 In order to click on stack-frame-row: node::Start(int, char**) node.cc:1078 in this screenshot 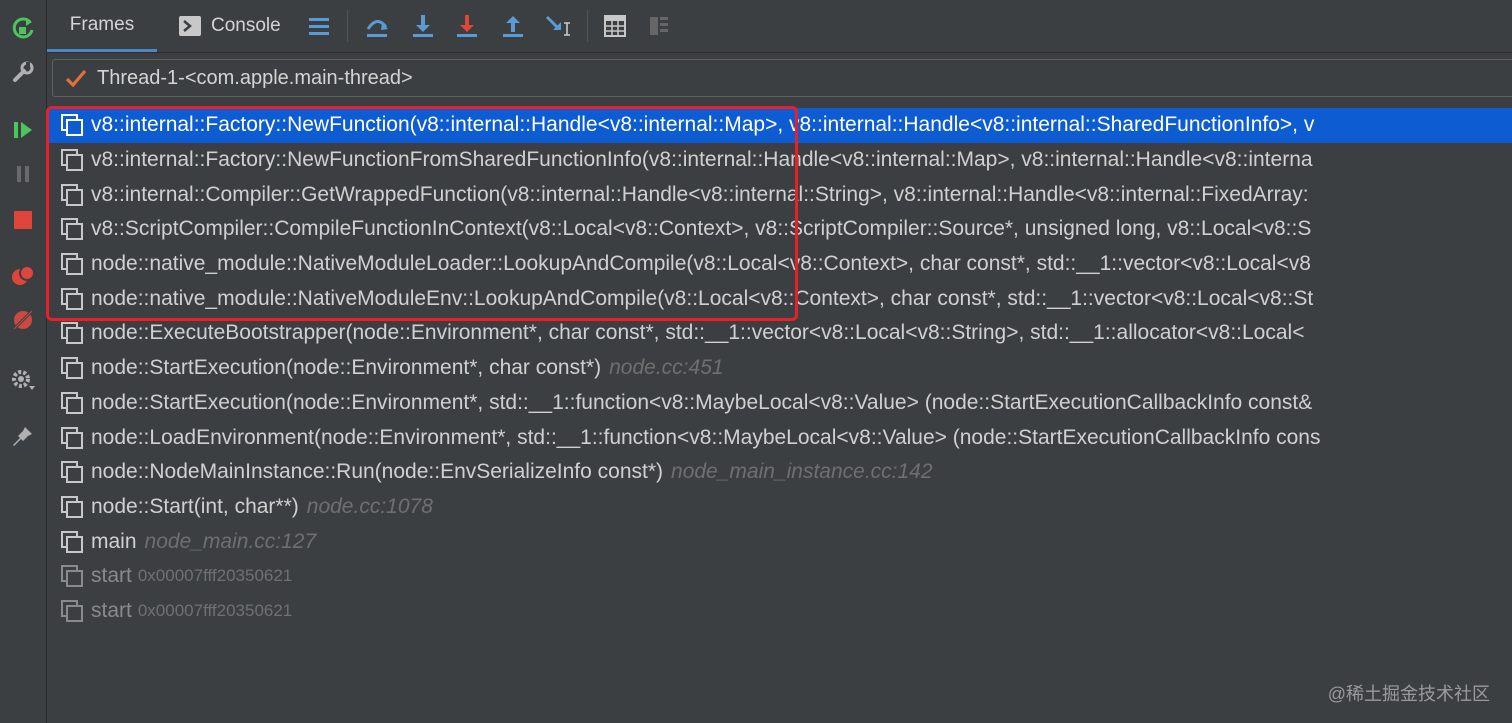, I will do `click(779, 507)`.